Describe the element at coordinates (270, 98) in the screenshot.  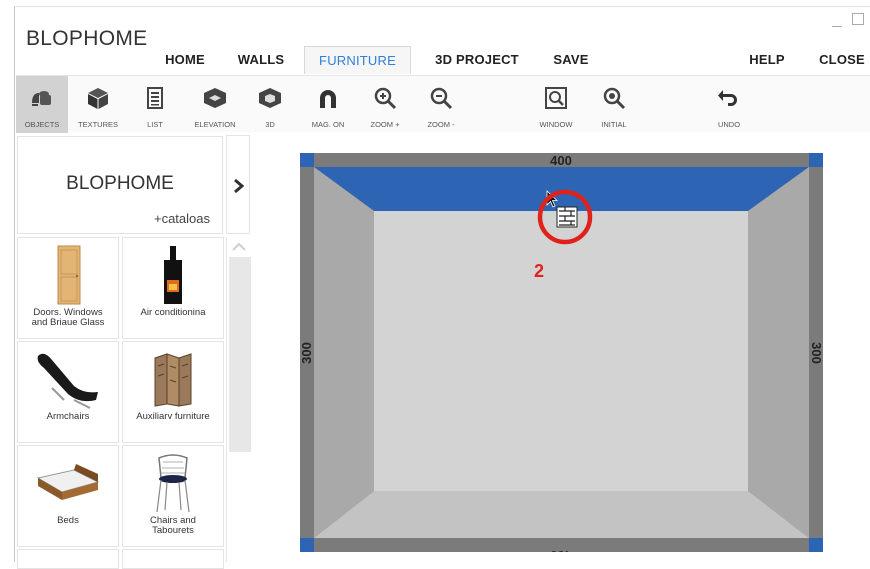
I see `3d-icon` at that location.